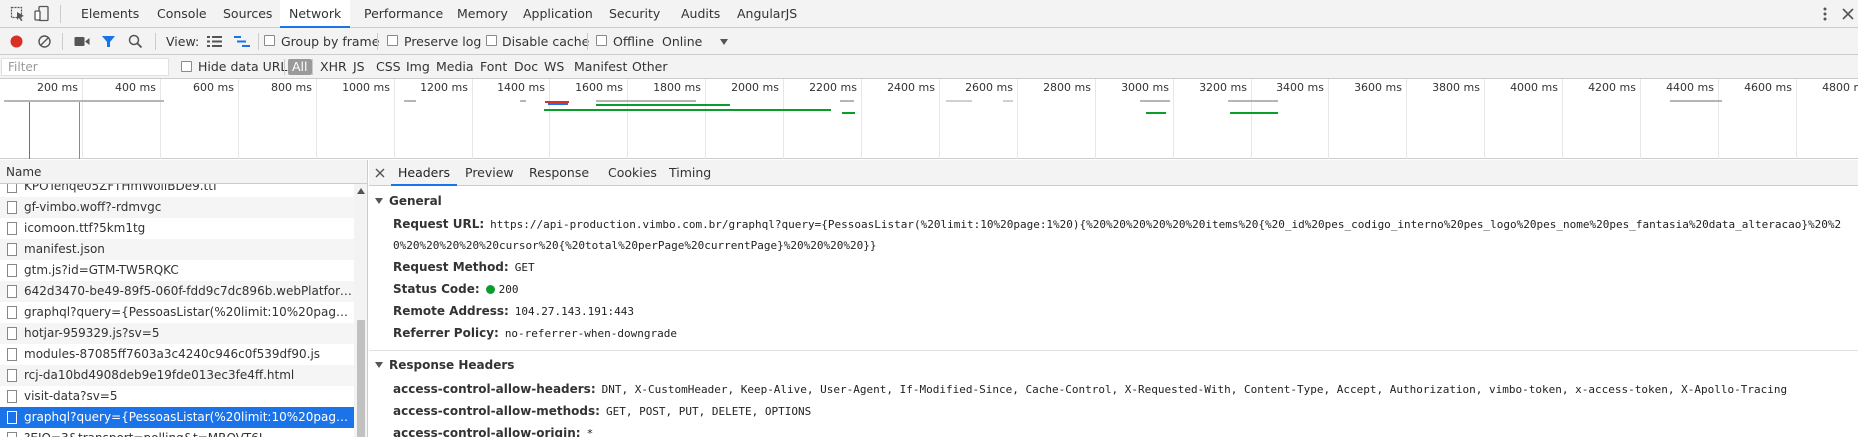 The width and height of the screenshot is (1858, 437). I want to click on tab-sources: Sources, so click(247, 13).